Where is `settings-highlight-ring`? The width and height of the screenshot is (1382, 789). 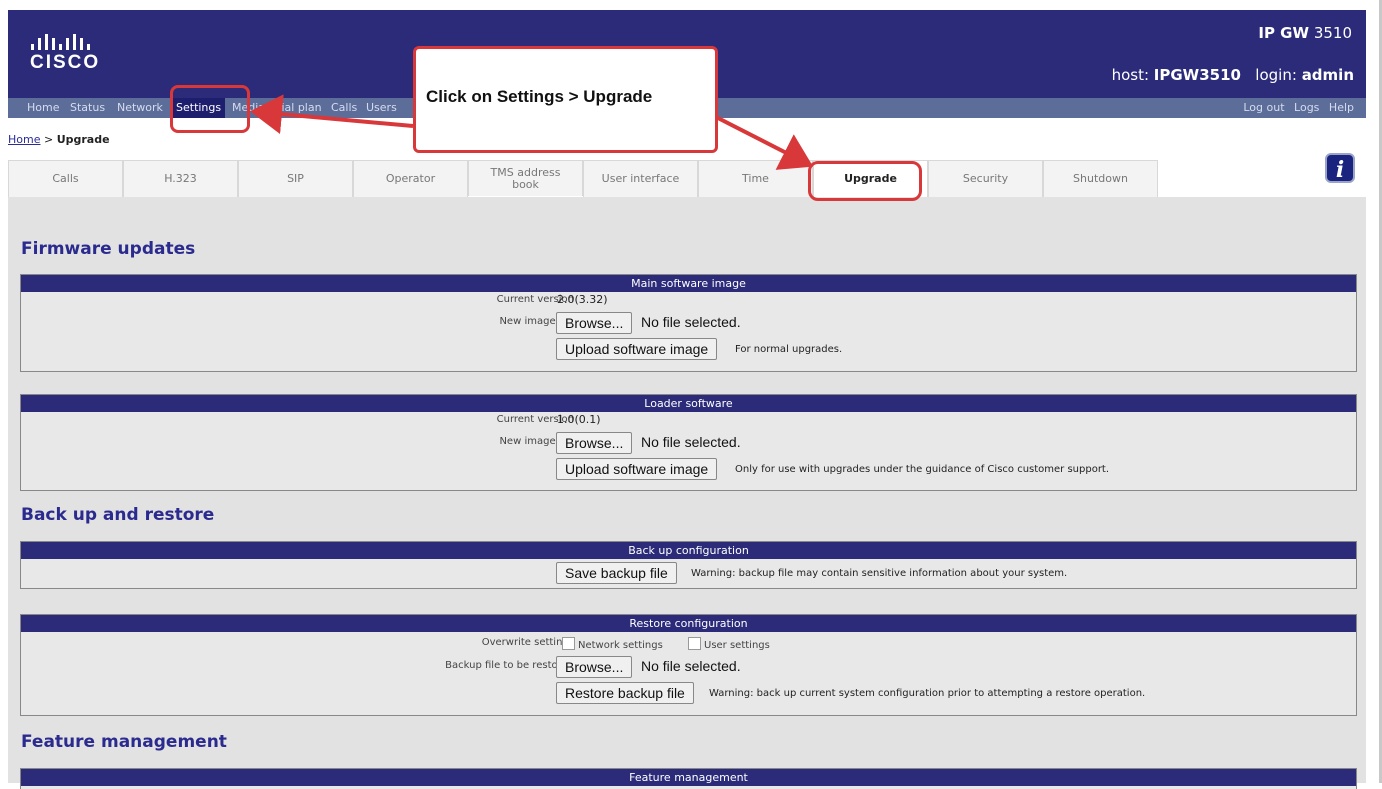 settings-highlight-ring is located at coordinates (210, 109).